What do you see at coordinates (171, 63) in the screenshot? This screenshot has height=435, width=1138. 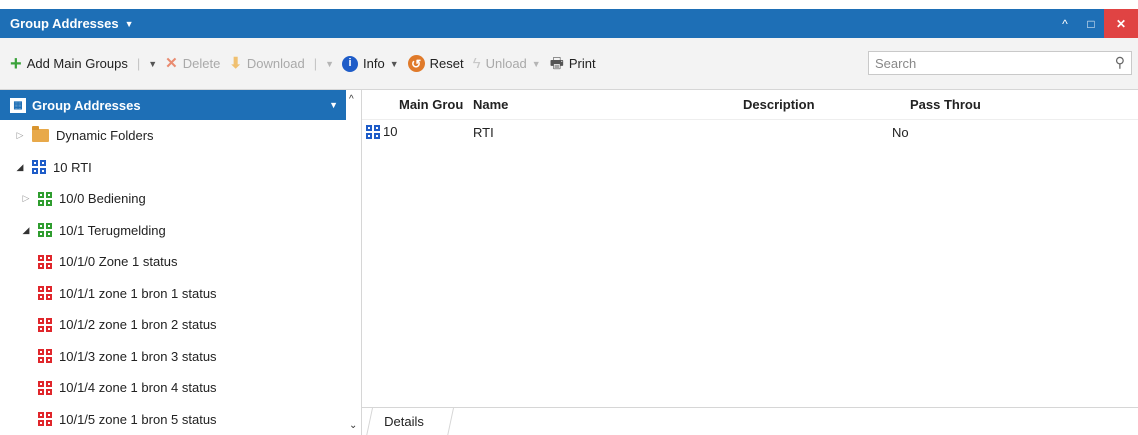 I see `delete-x-icon: ✕` at bounding box center [171, 63].